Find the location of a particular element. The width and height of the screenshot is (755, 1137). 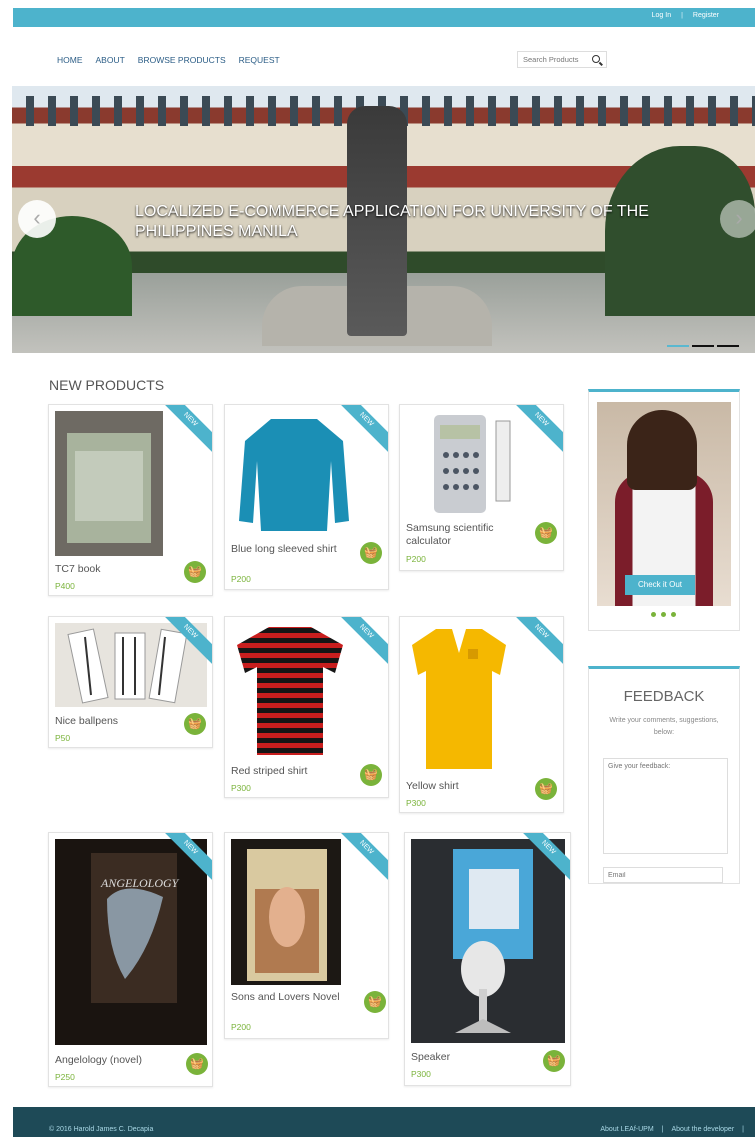

main-nav: HOME ABOUT BROWSE PRODUCTS REQUEST is located at coordinates (168, 60).